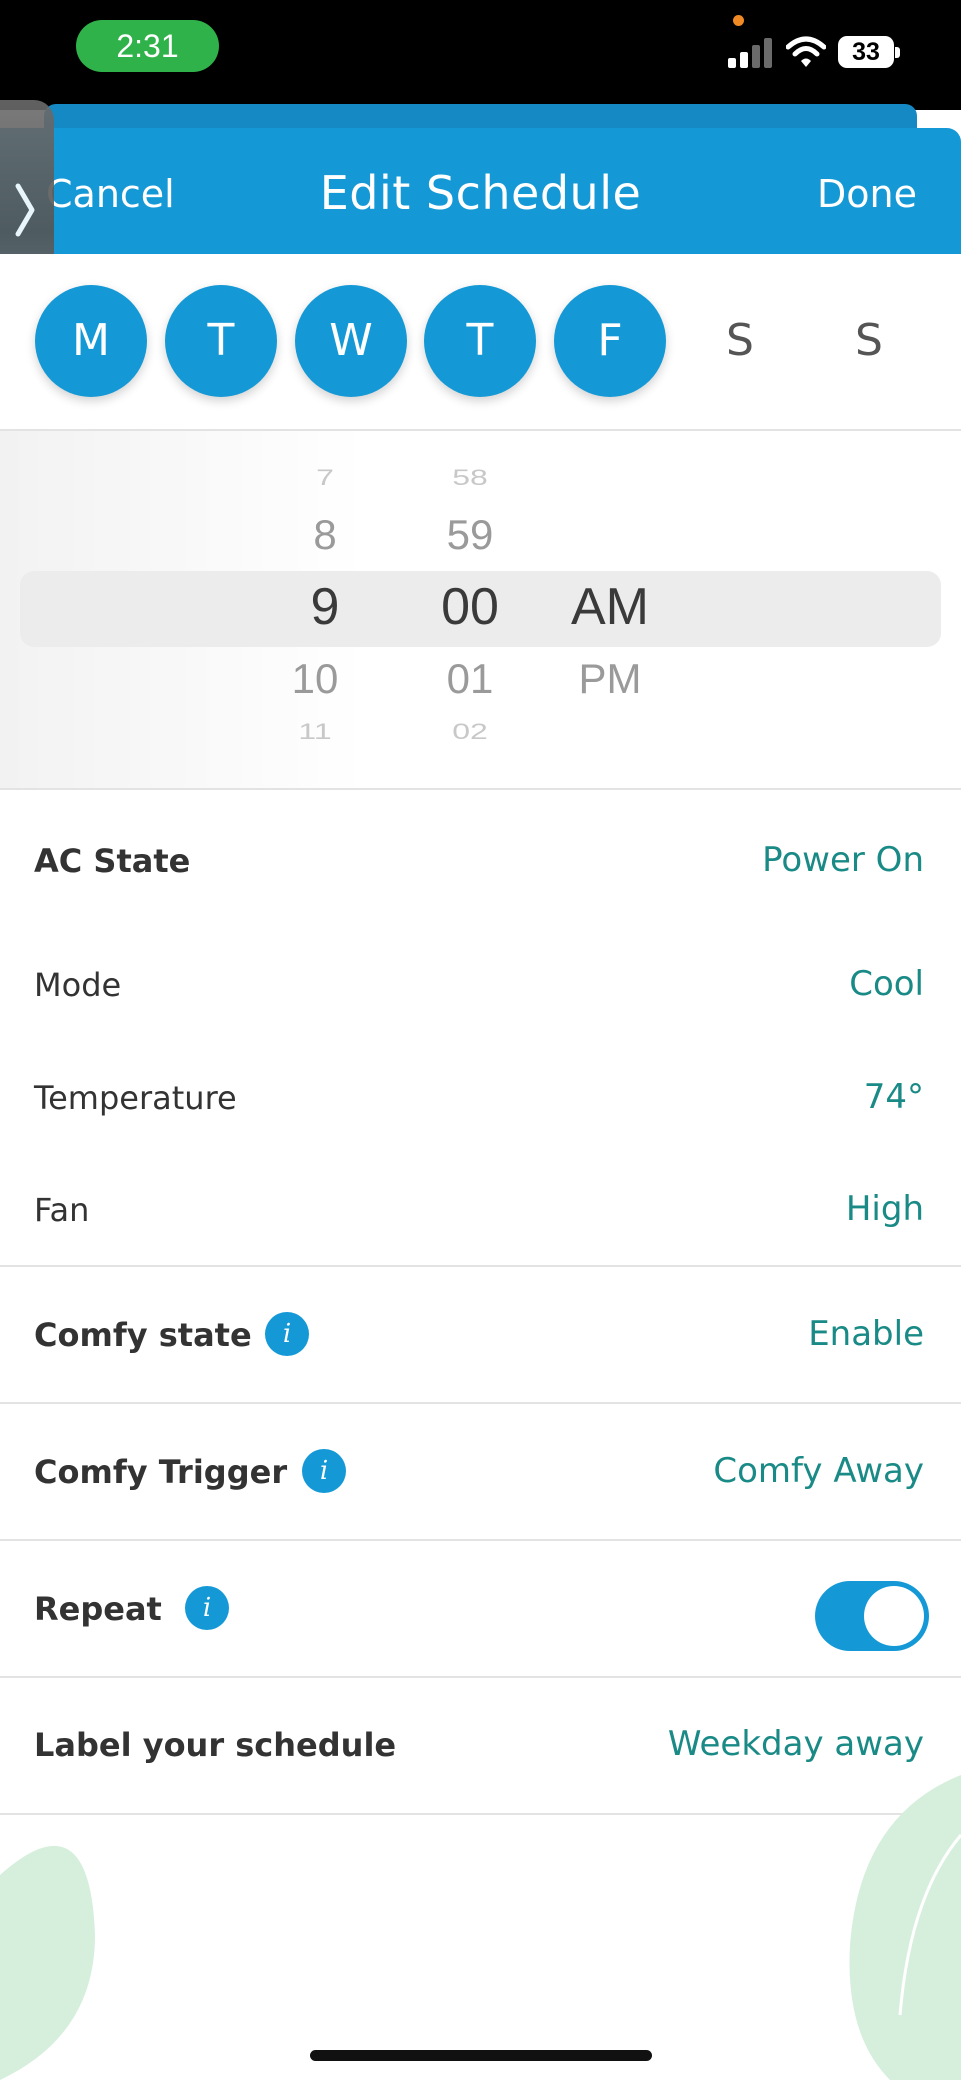  Describe the element at coordinates (866, 1334) in the screenshot. I see `comfy-state-value: Enable` at that location.